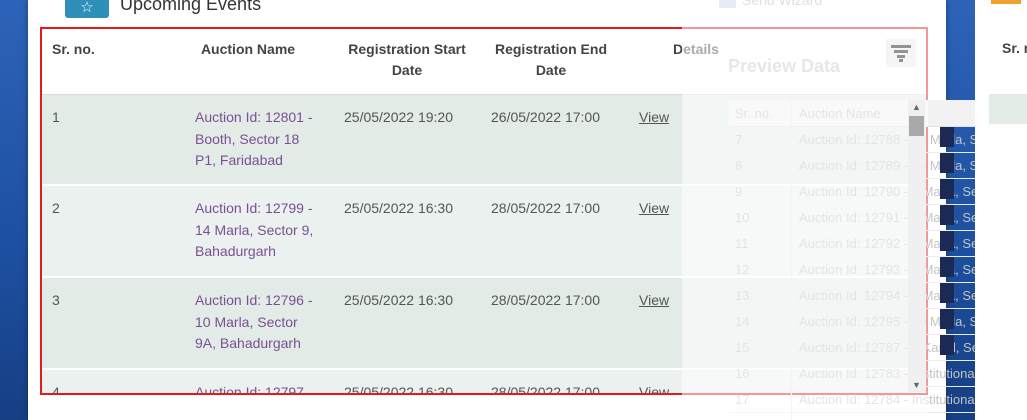  Describe the element at coordinates (87, 9) in the screenshot. I see `star-icon: ☆` at that location.